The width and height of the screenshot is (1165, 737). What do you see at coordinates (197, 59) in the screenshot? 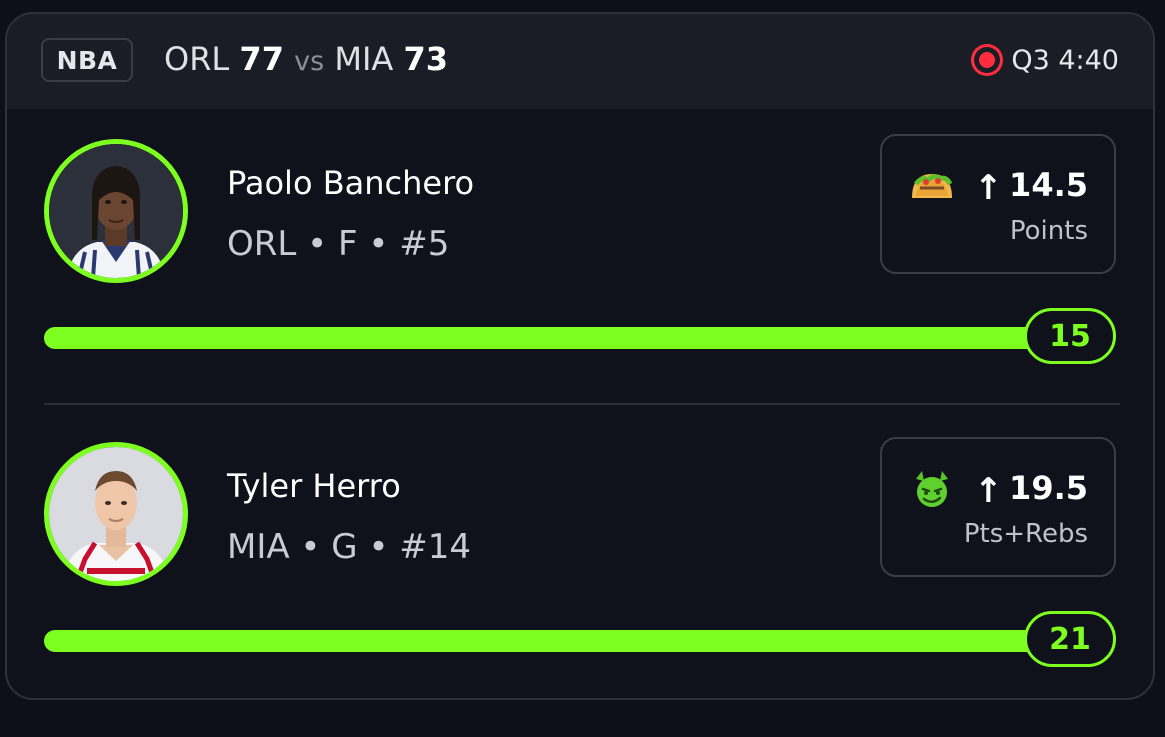
I see `away-team: ORL` at bounding box center [197, 59].